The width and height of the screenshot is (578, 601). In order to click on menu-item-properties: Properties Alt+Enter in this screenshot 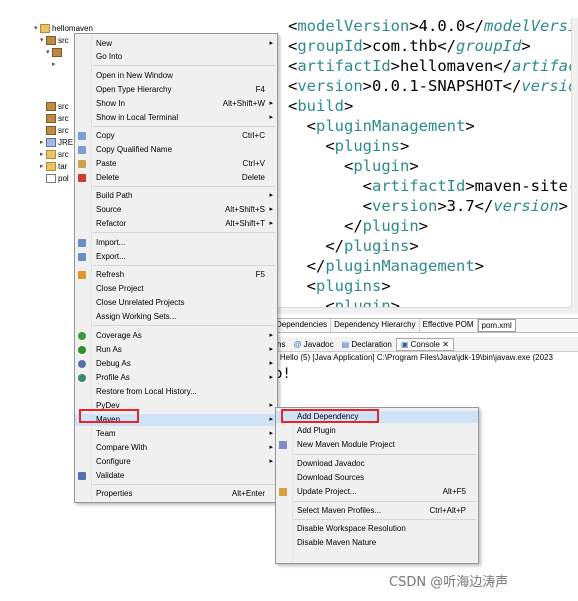, I will do `click(176, 494)`.